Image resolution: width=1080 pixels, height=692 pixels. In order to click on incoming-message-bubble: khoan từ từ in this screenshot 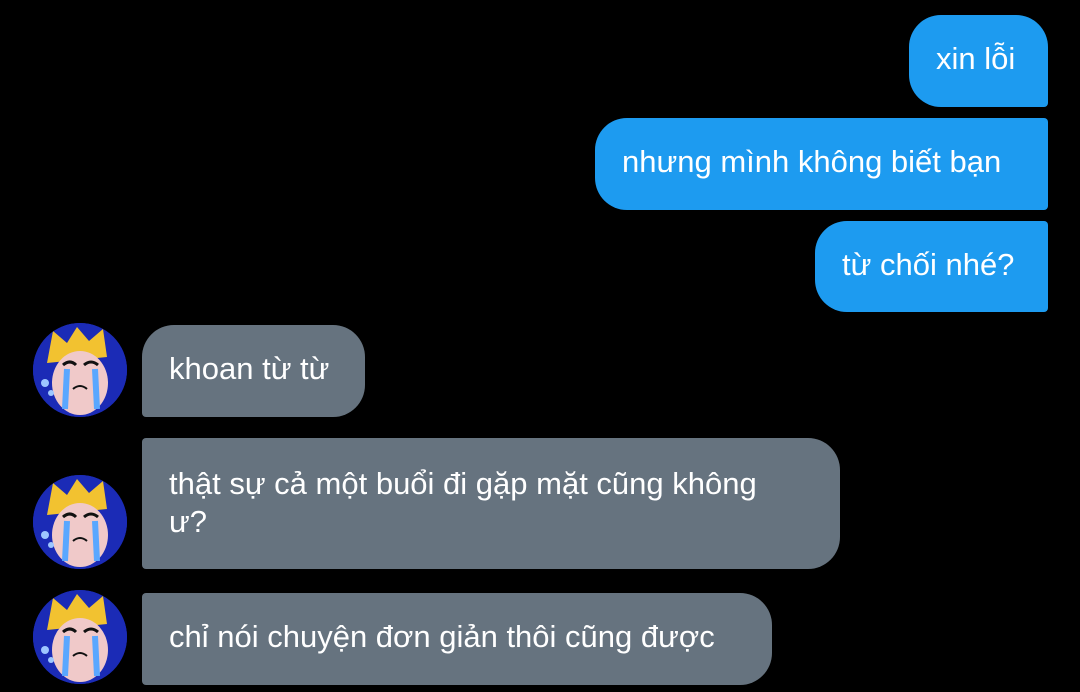, I will do `click(253, 371)`.